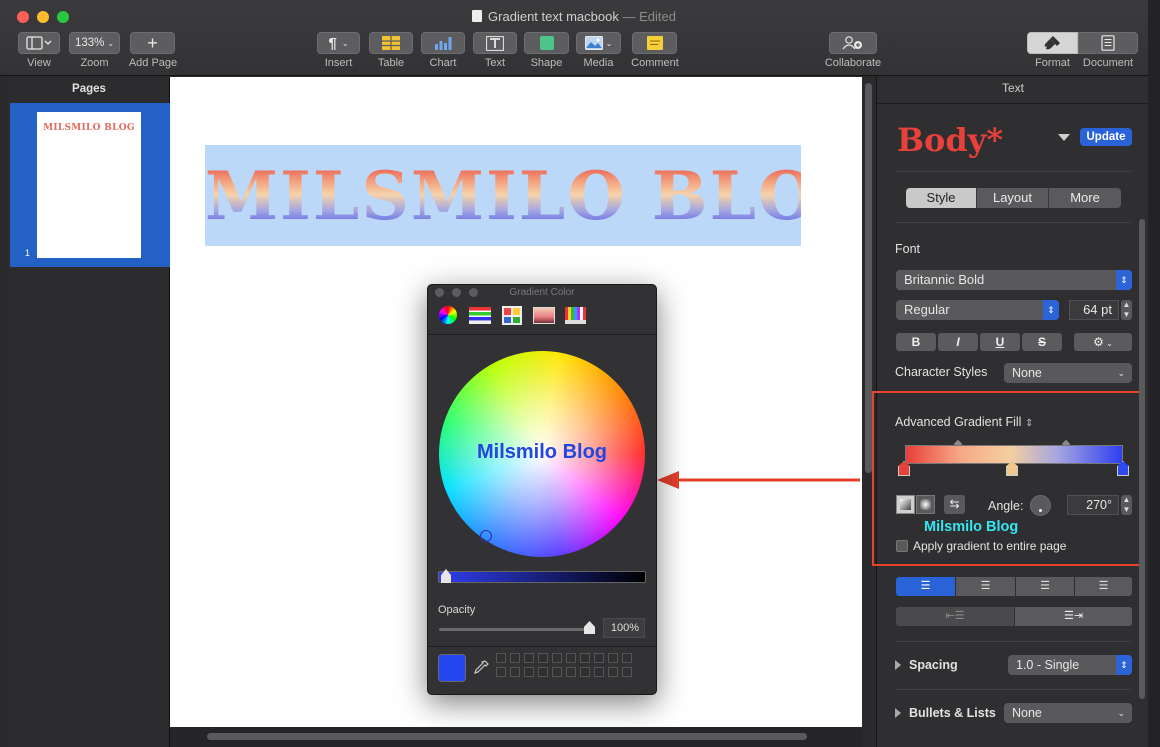 The height and width of the screenshot is (747, 1160). I want to click on gradient-fill-select: Advanced Gradient Fill ⇕, so click(964, 422).